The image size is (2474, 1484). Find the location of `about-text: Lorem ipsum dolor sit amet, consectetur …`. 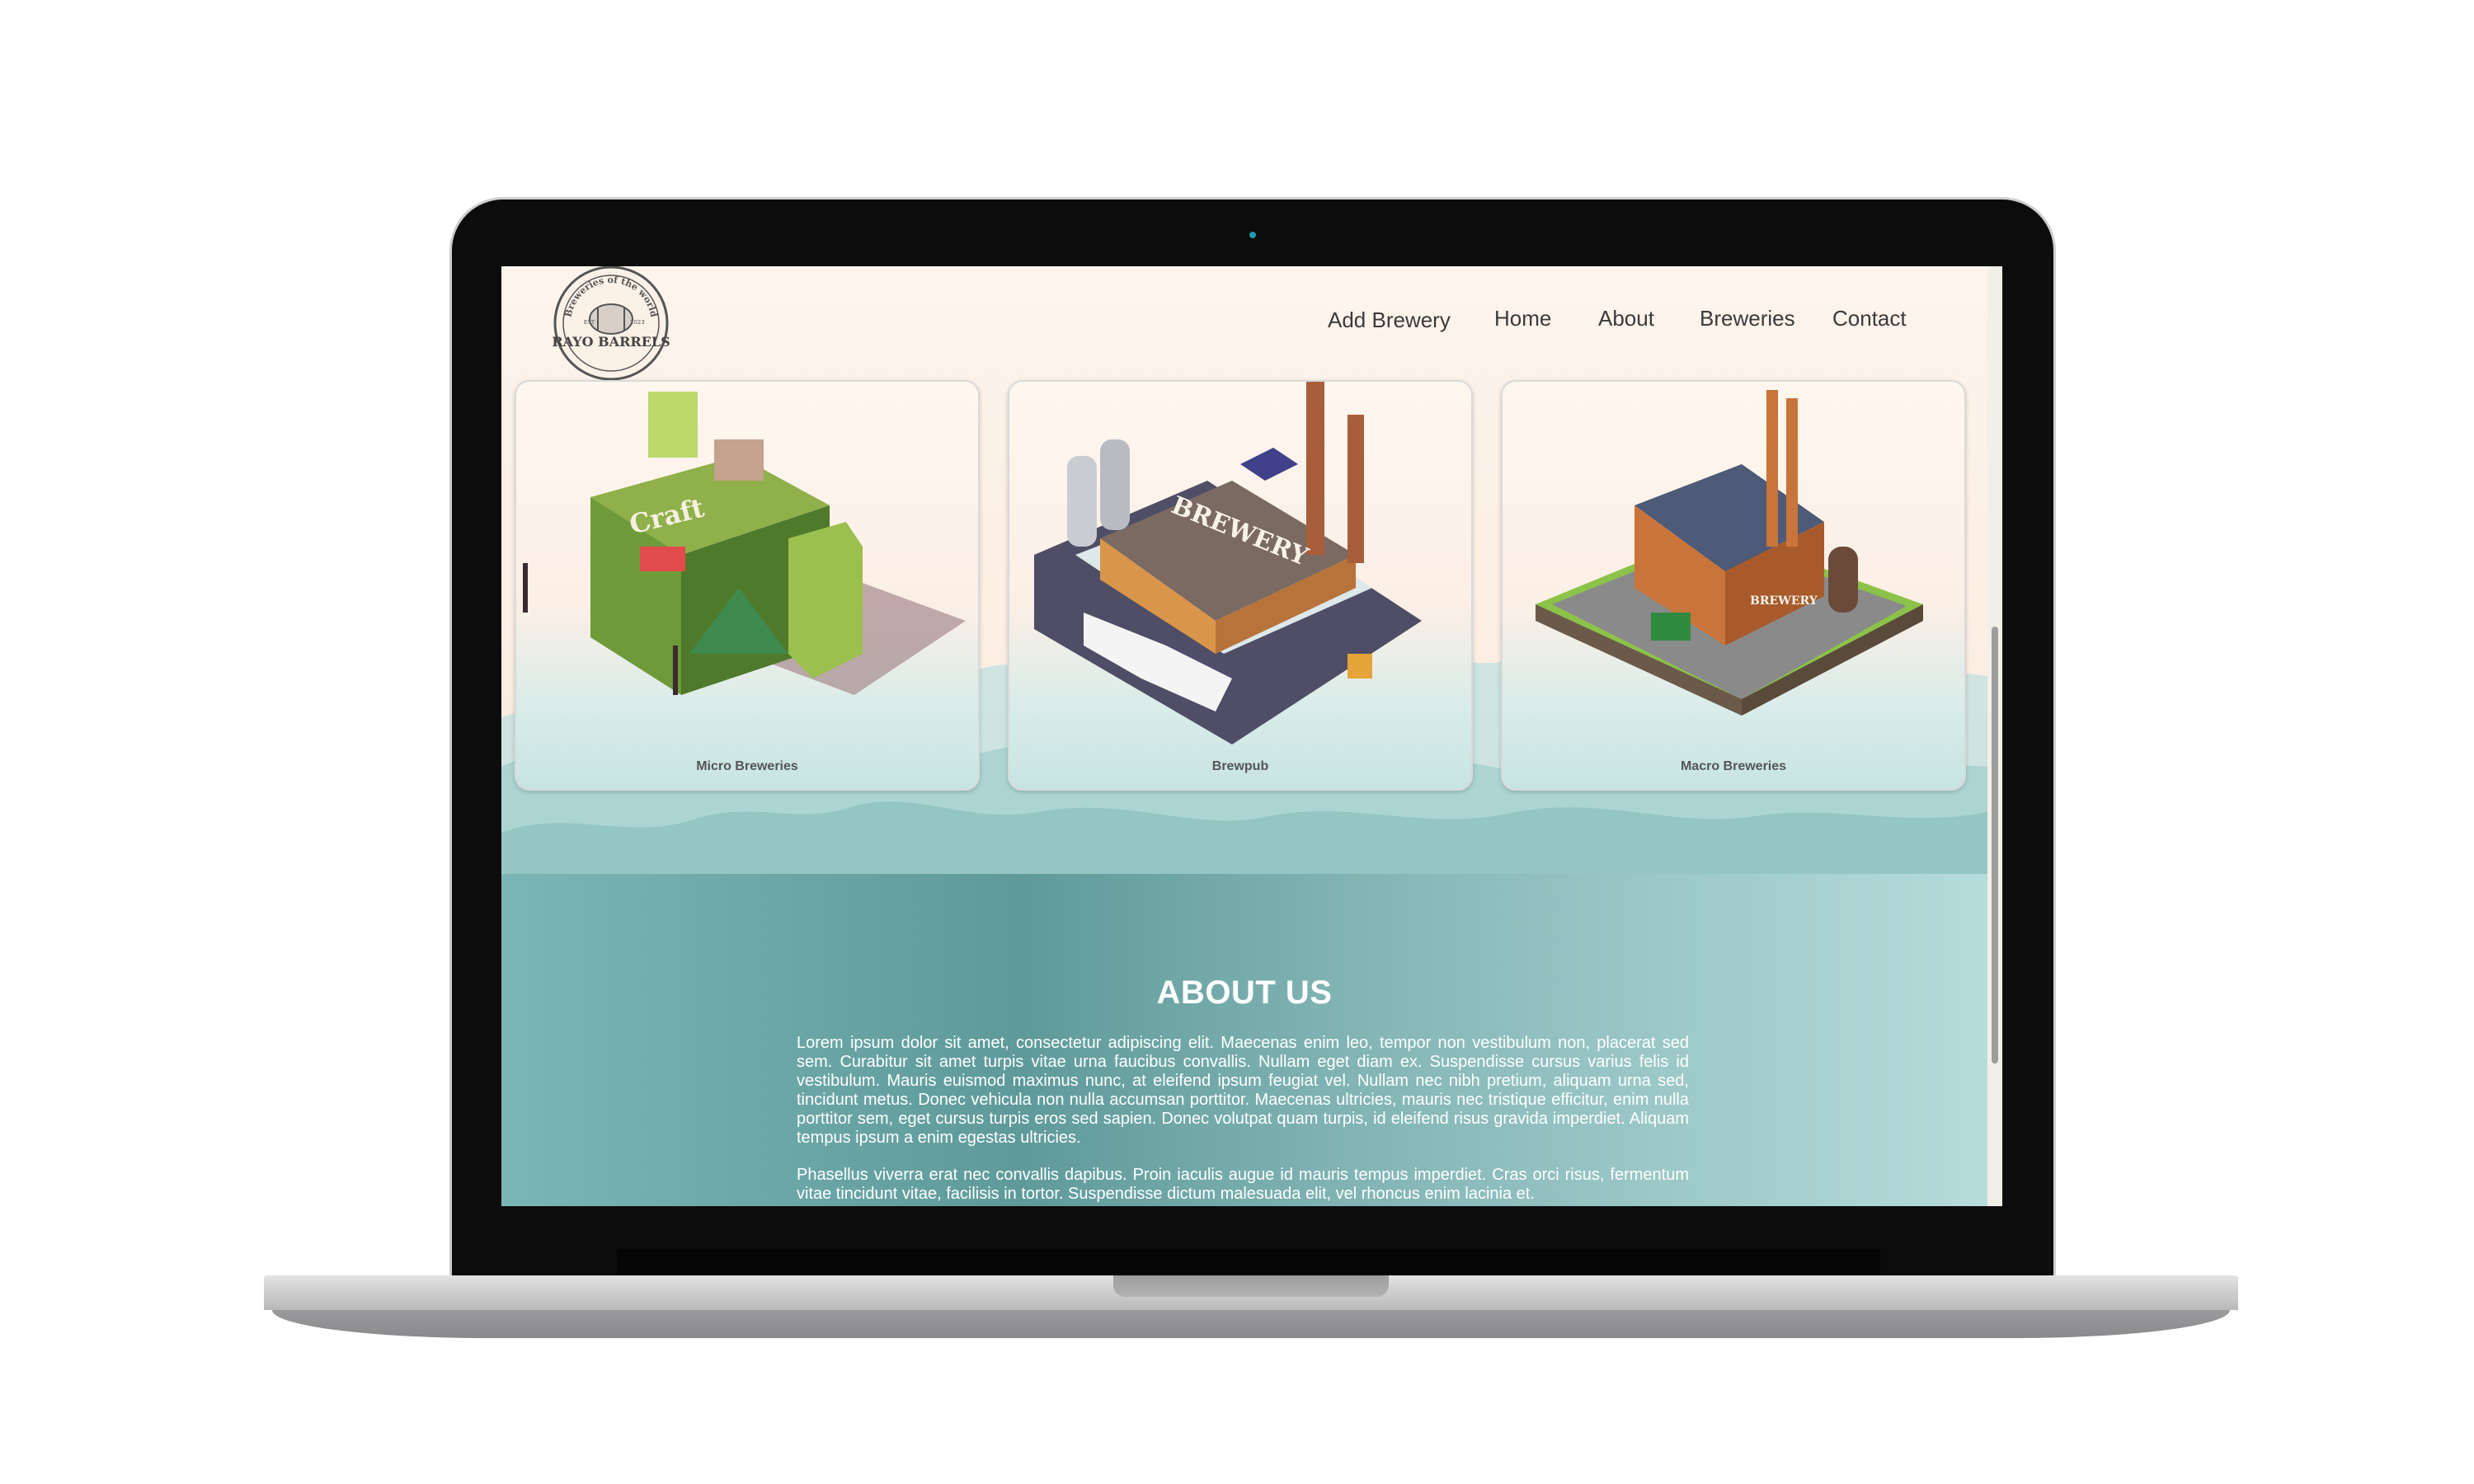

about-text: Lorem ipsum dolor sit amet, consectetur … is located at coordinates (1243, 1120).